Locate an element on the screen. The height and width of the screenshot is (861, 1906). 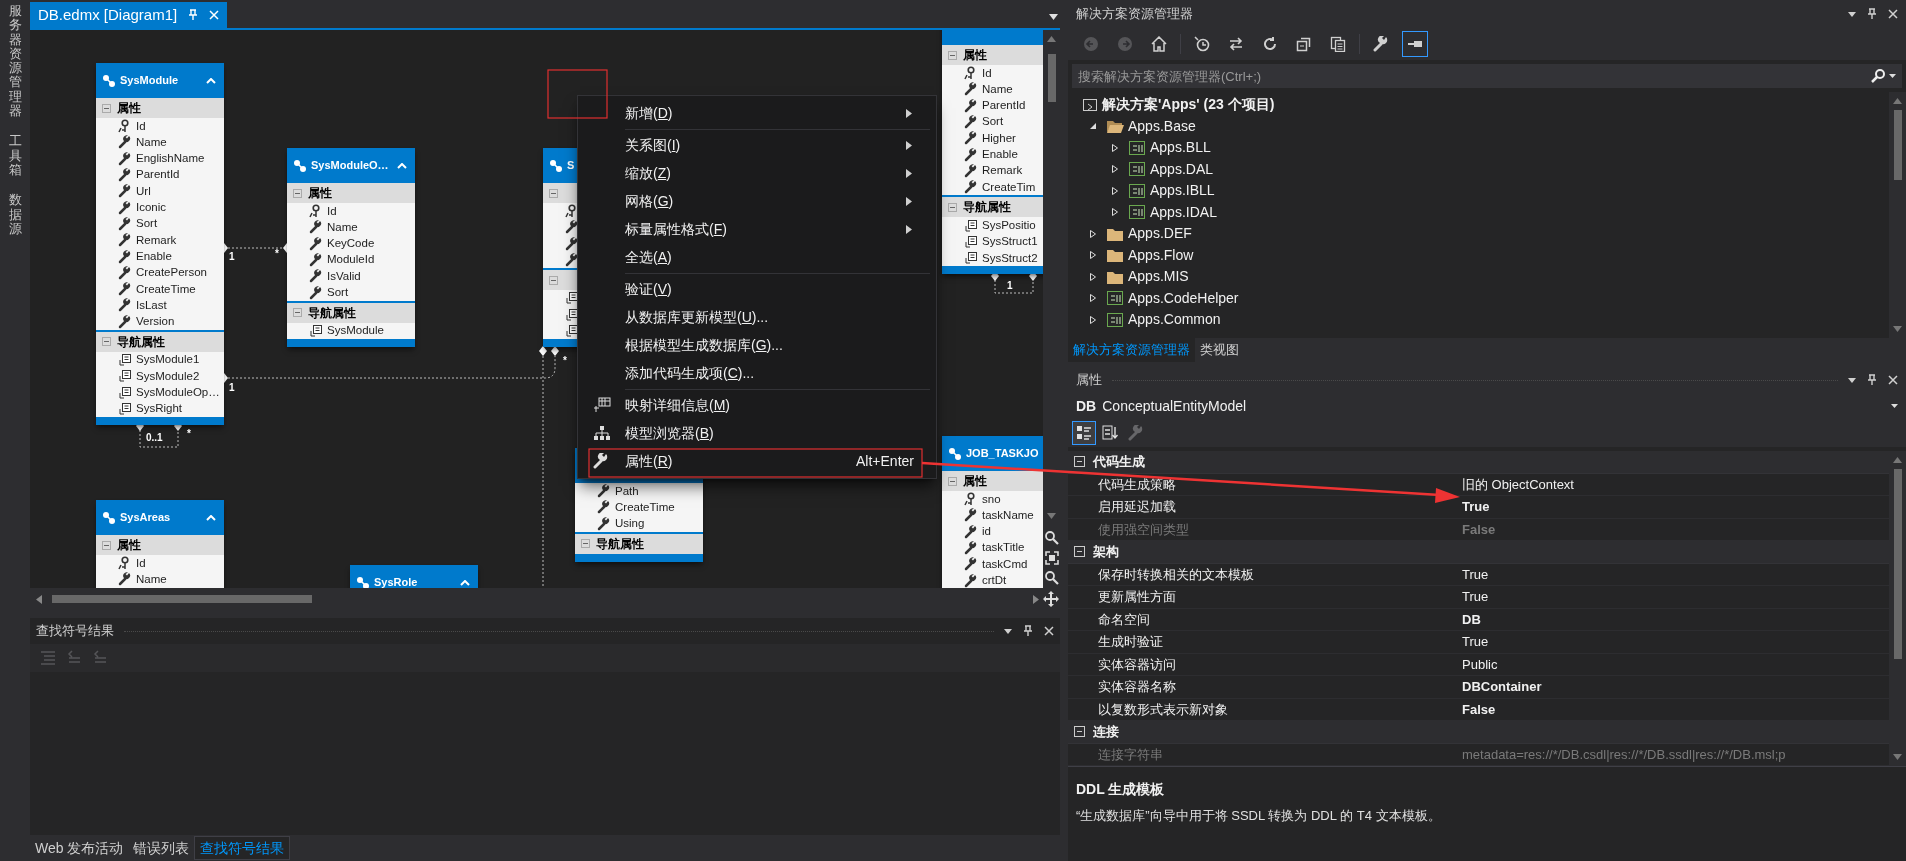
property-name: 实体容器名称 is located at coordinates (1265, 687).